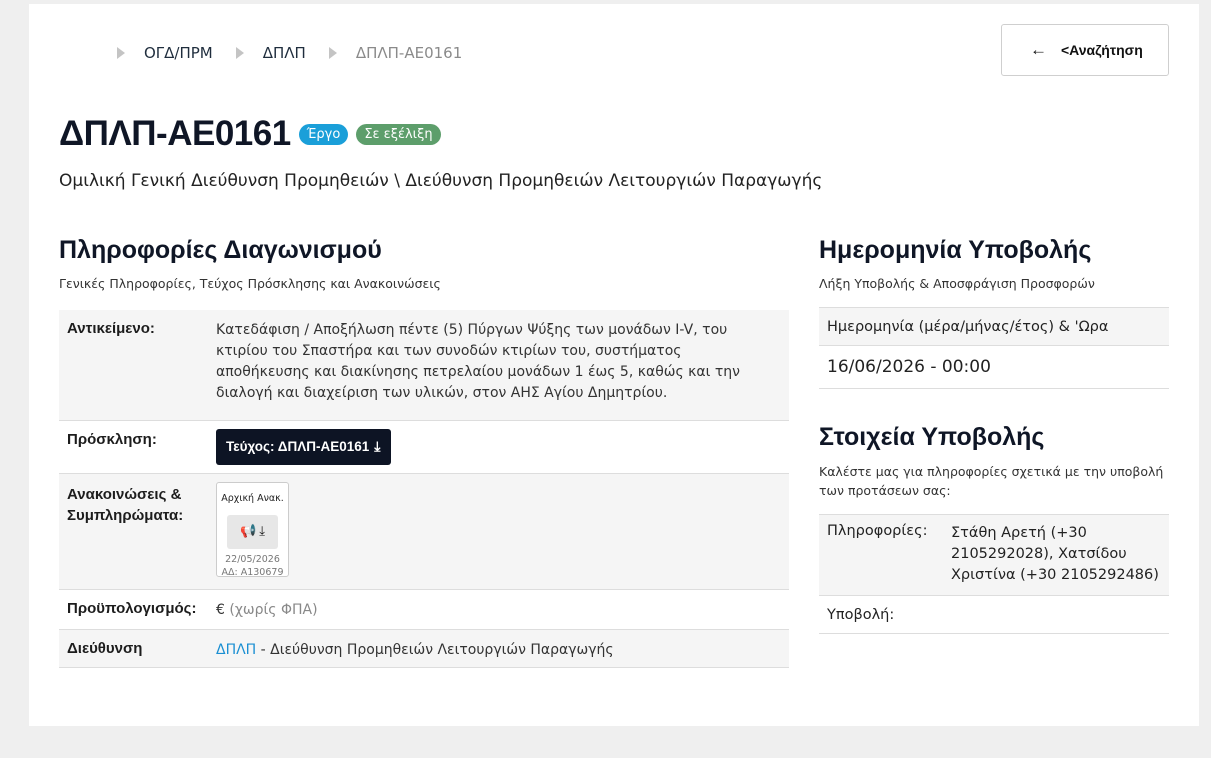 The width and height of the screenshot is (1211, 758). What do you see at coordinates (252, 572) in the screenshot?
I see `announcement-ref: ΑΔ: A130679` at bounding box center [252, 572].